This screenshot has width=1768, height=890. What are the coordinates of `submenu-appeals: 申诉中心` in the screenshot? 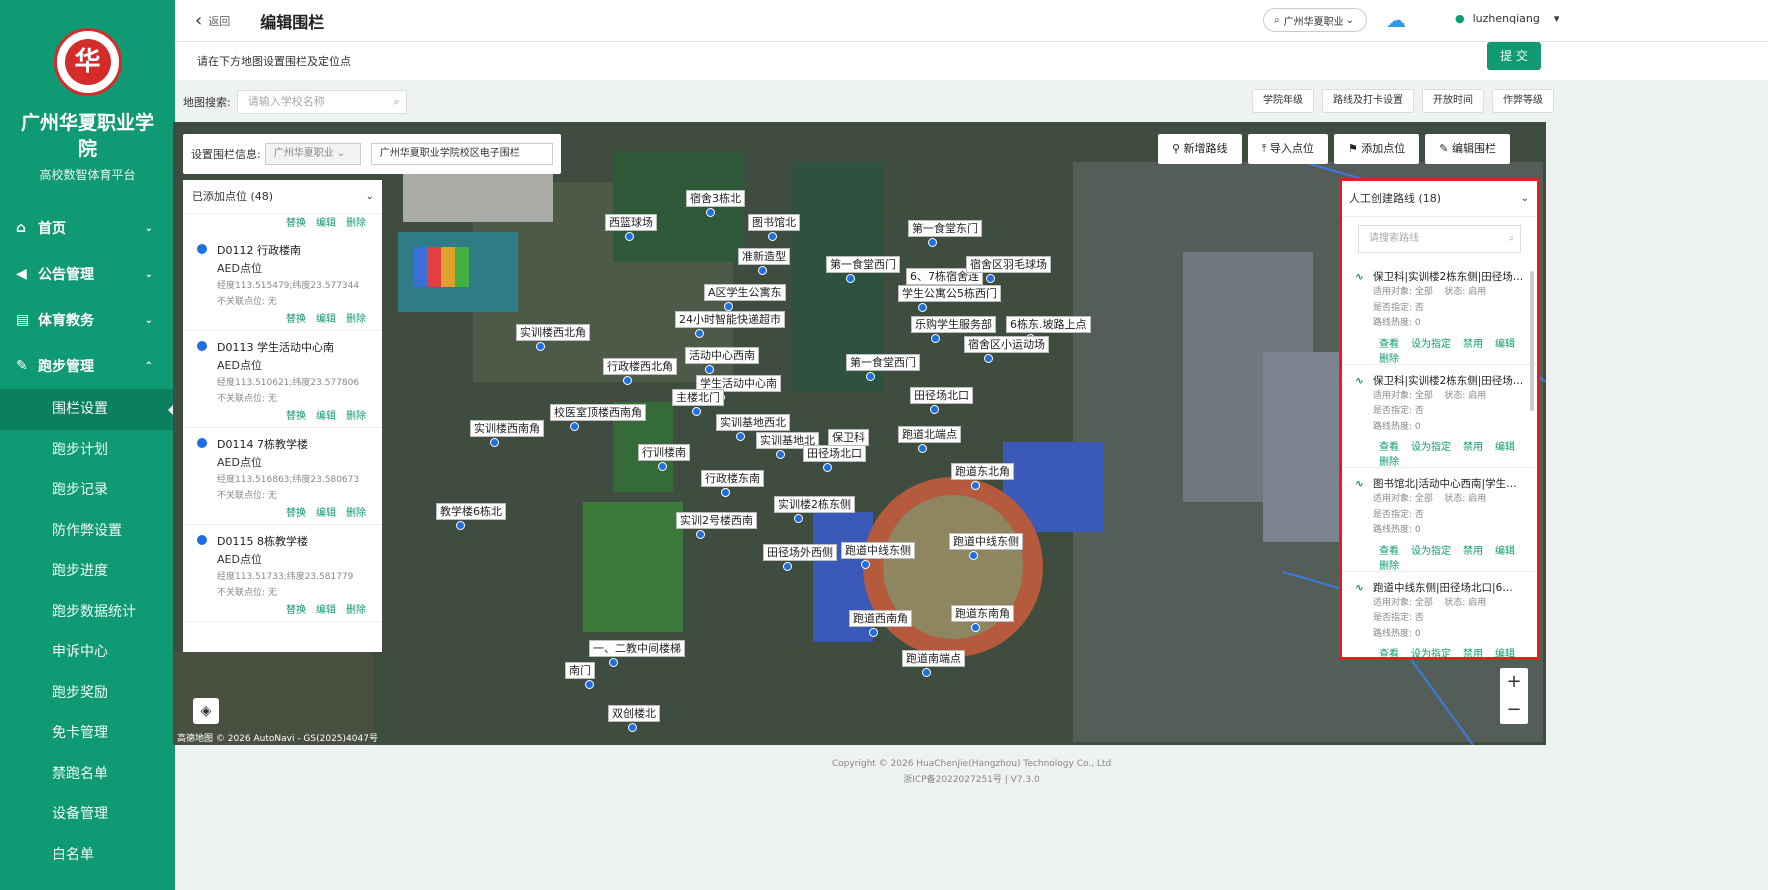 It's located at (87, 652).